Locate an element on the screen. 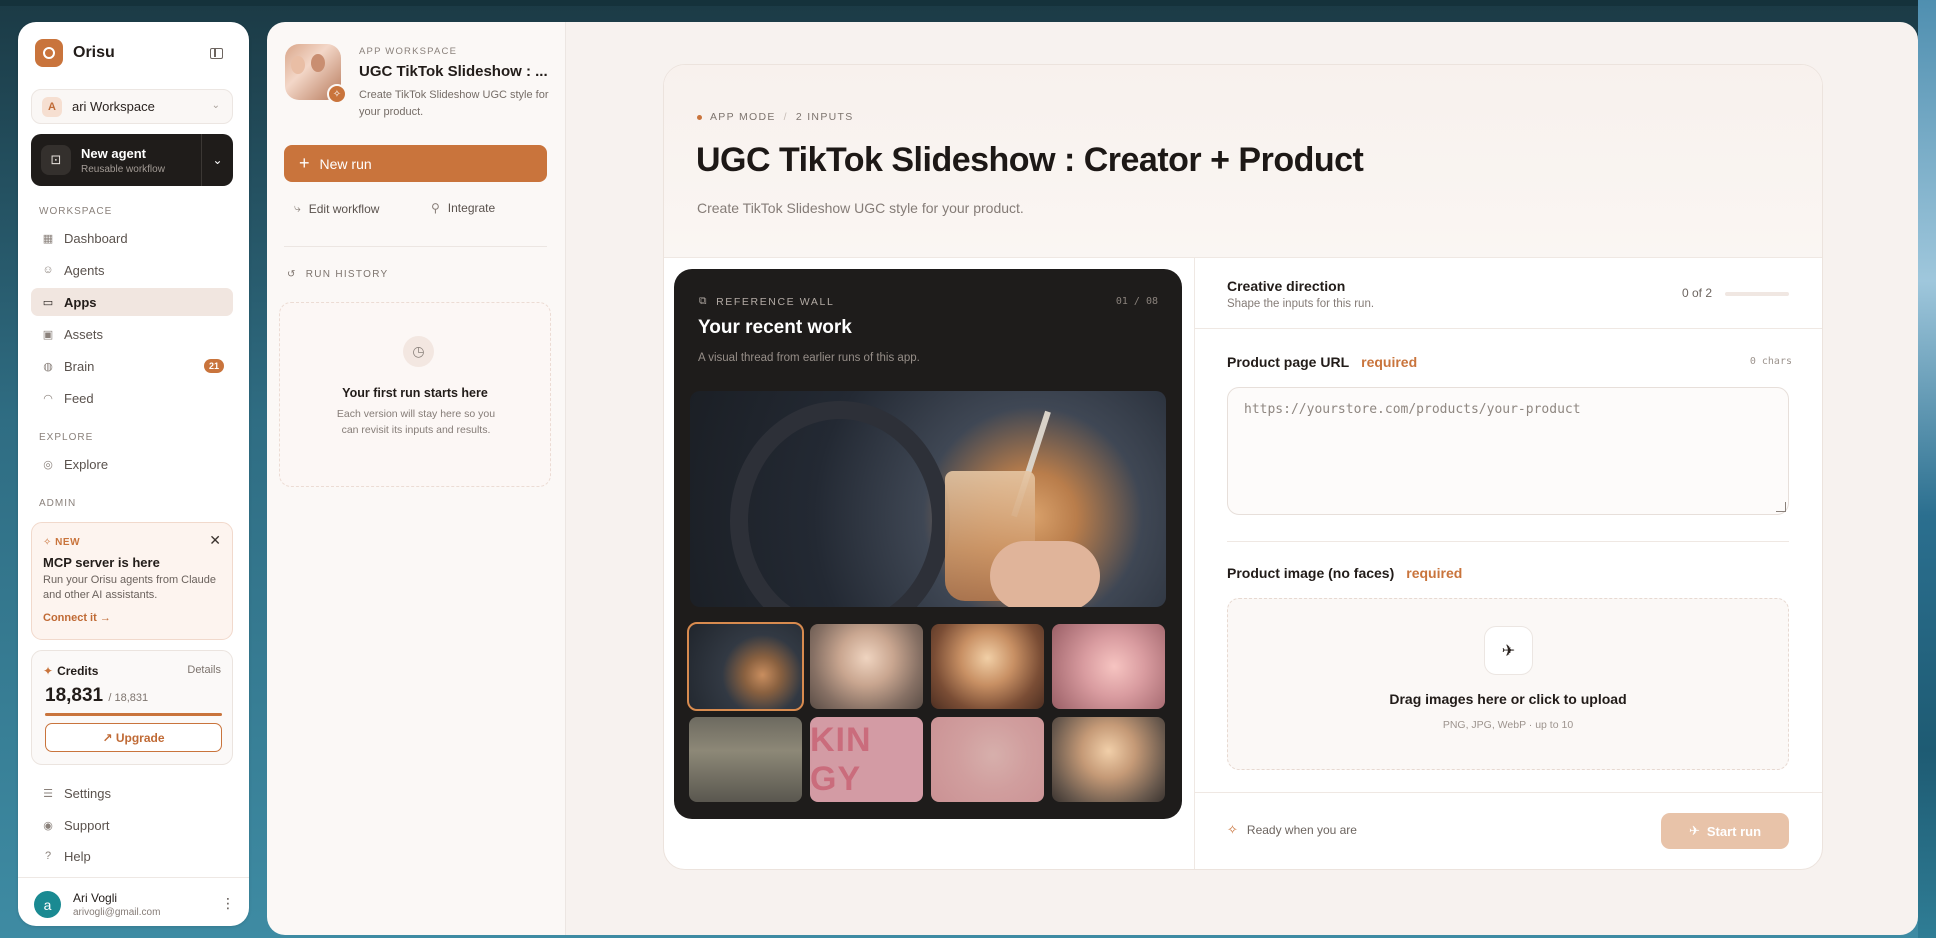 Image resolution: width=1936 pixels, height=938 pixels. app-window-icon: ▭ is located at coordinates (48, 302).